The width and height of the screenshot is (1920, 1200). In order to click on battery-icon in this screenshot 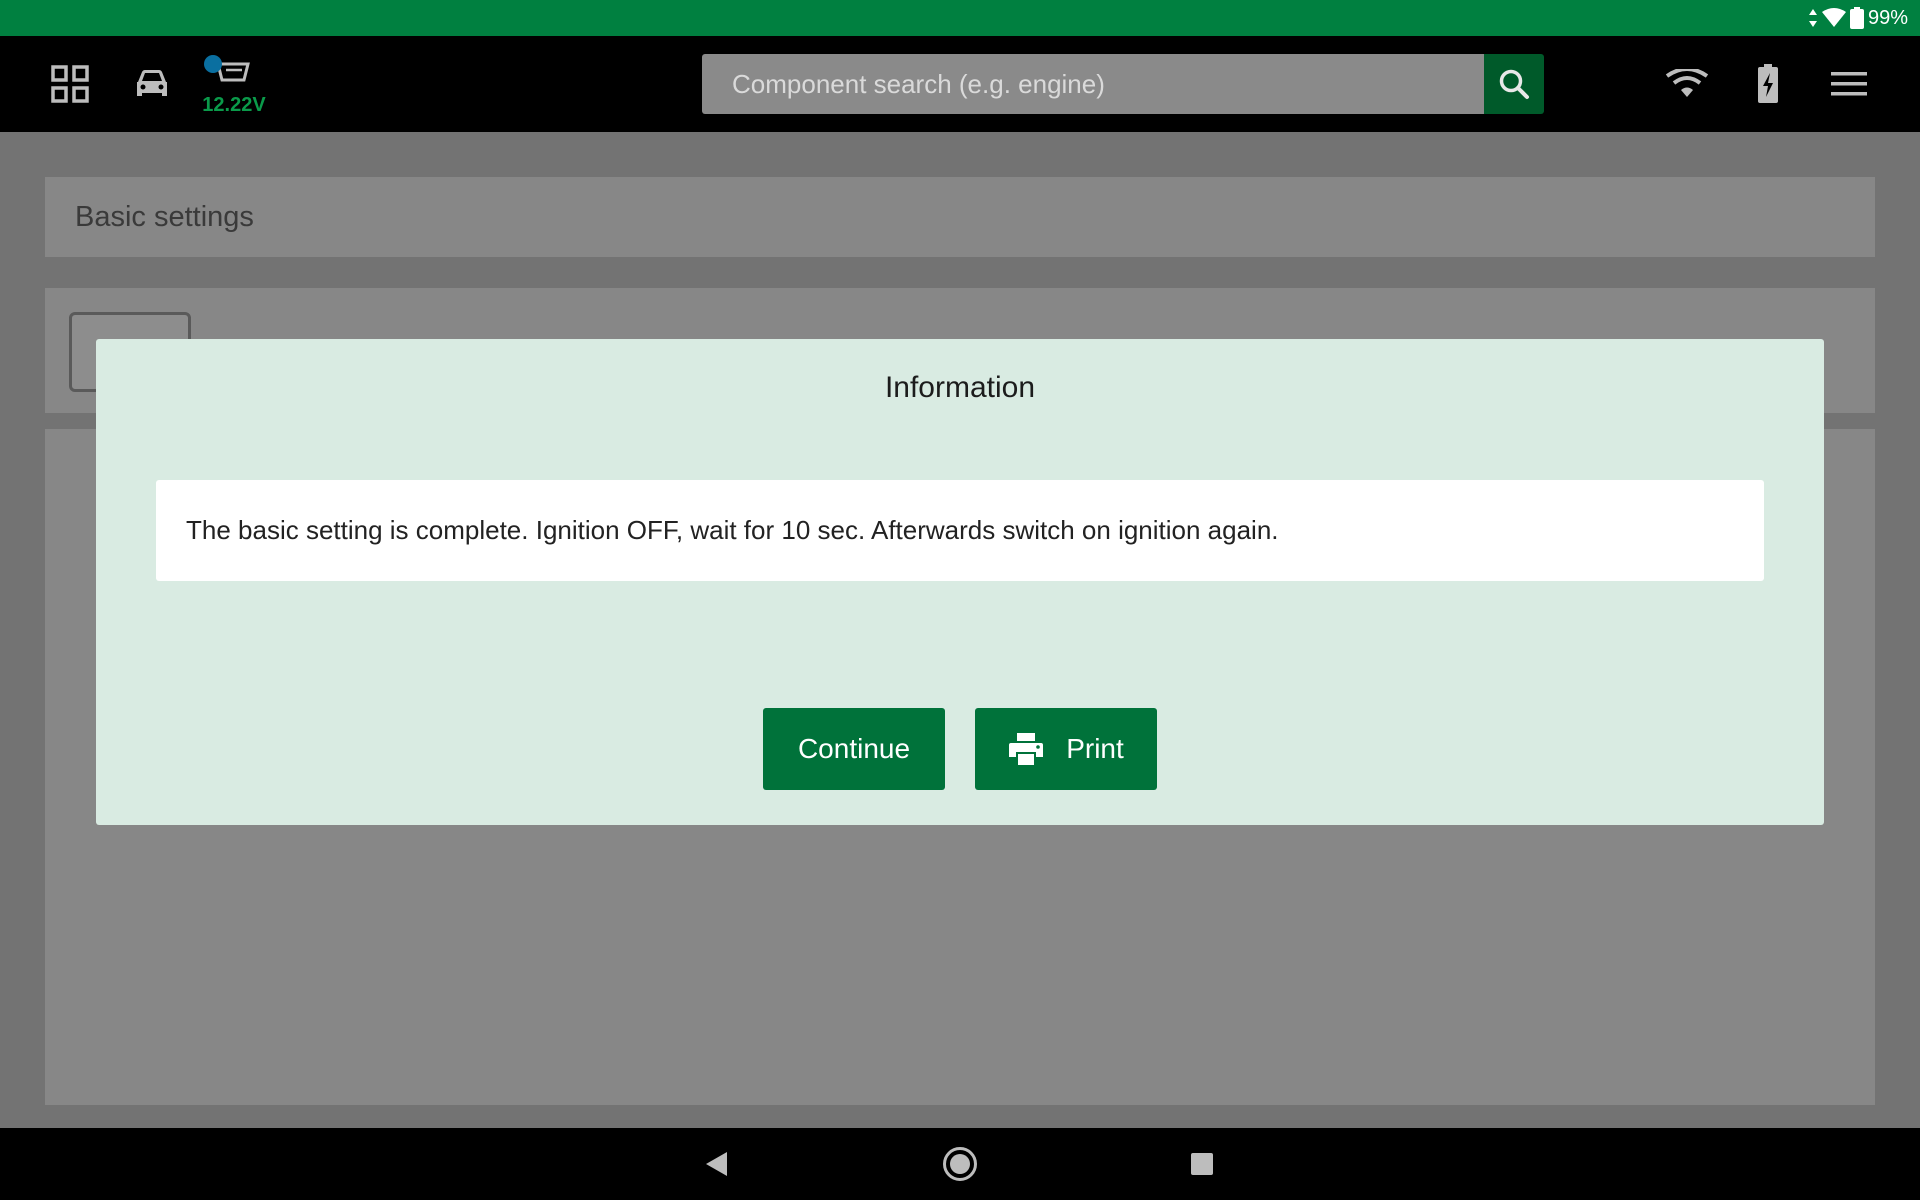, I will do `click(1856, 18)`.